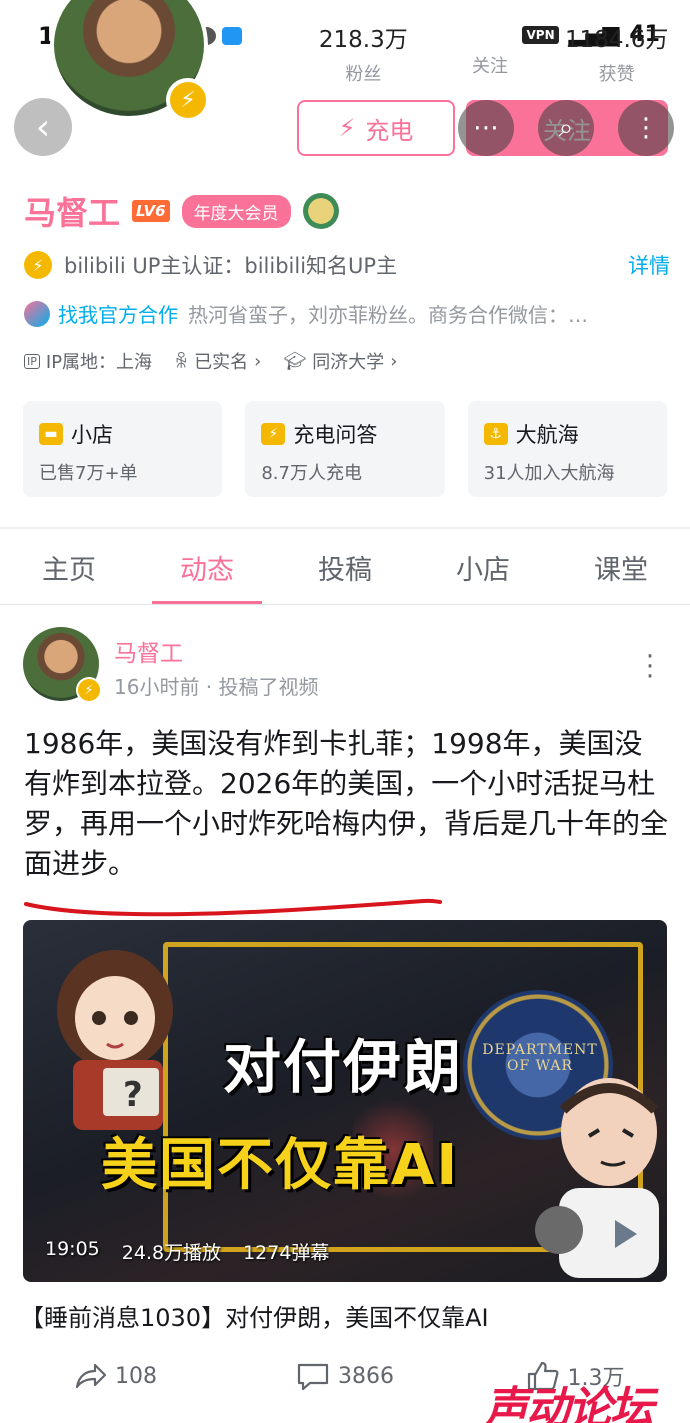 The image size is (690, 1423). What do you see at coordinates (313, 1377) in the screenshot?
I see `comment-icon` at bounding box center [313, 1377].